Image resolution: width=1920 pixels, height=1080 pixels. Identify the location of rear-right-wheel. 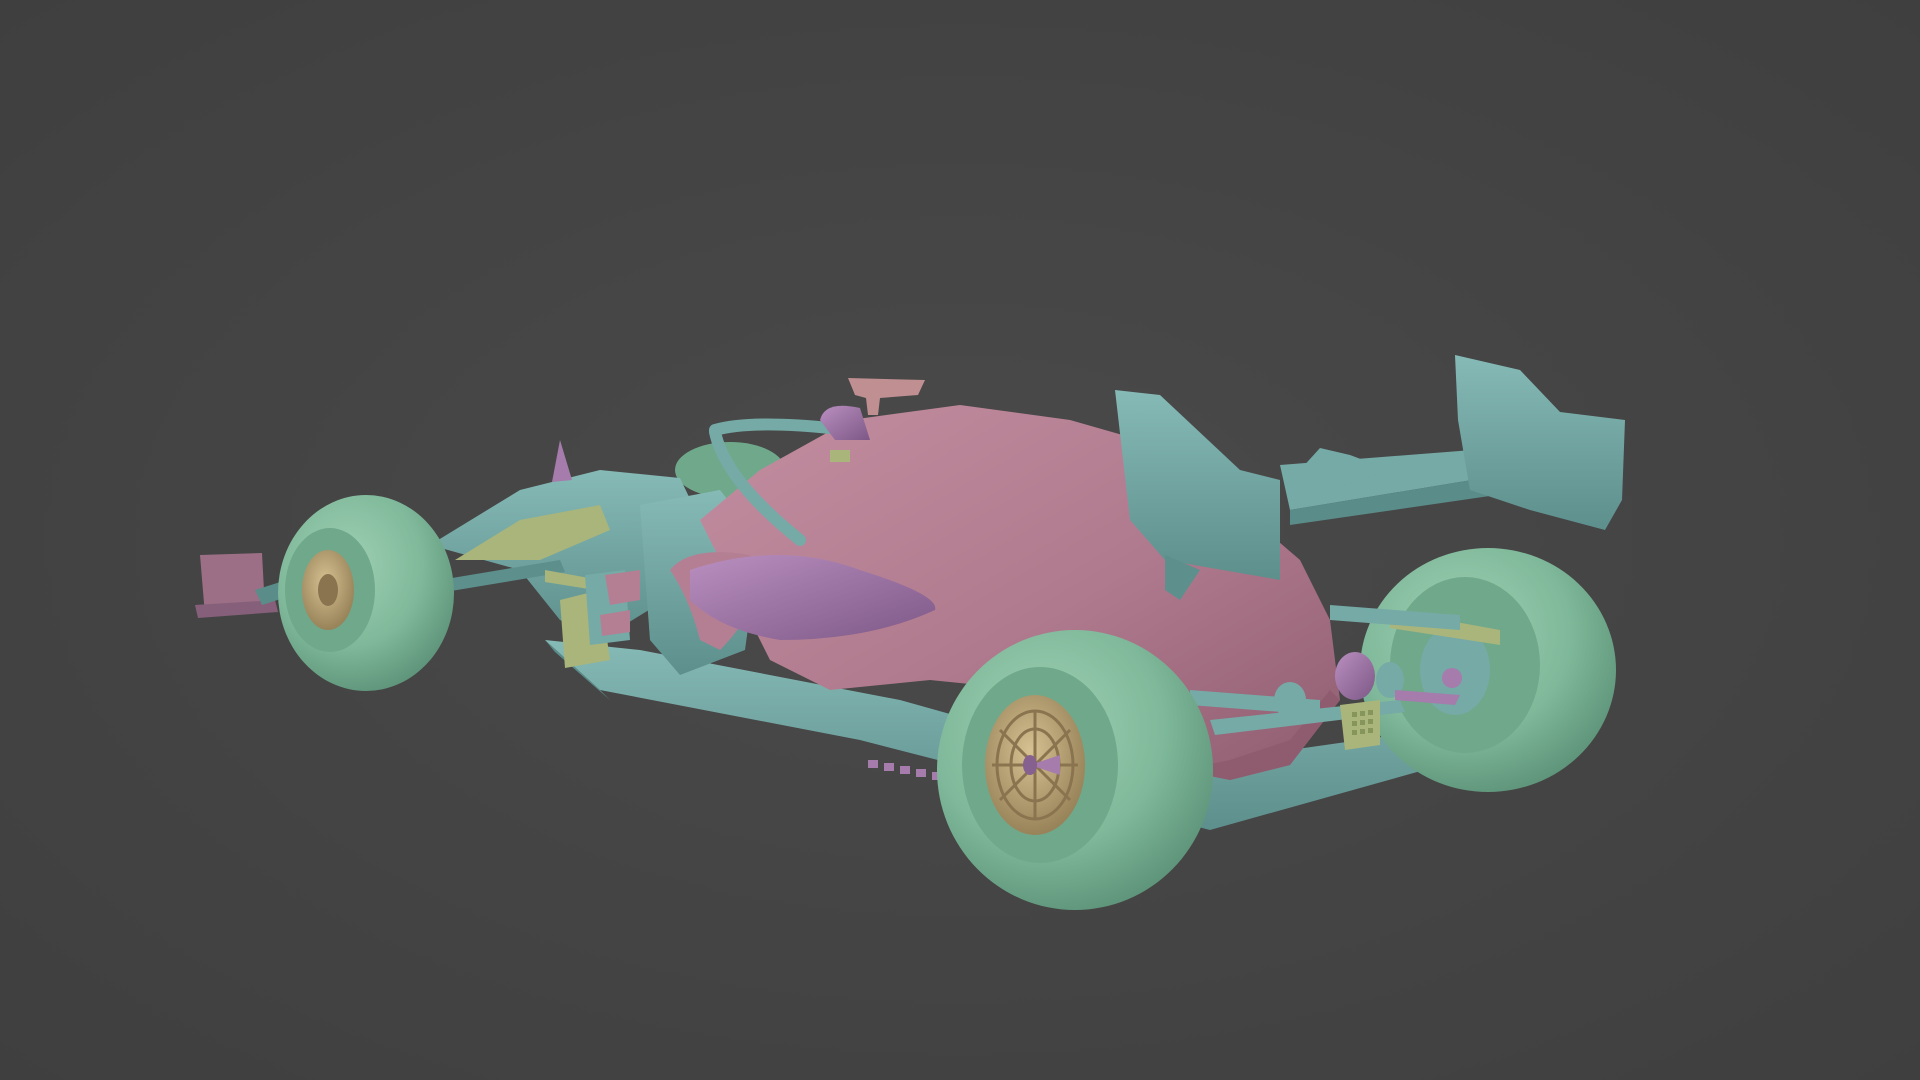
(1075, 770).